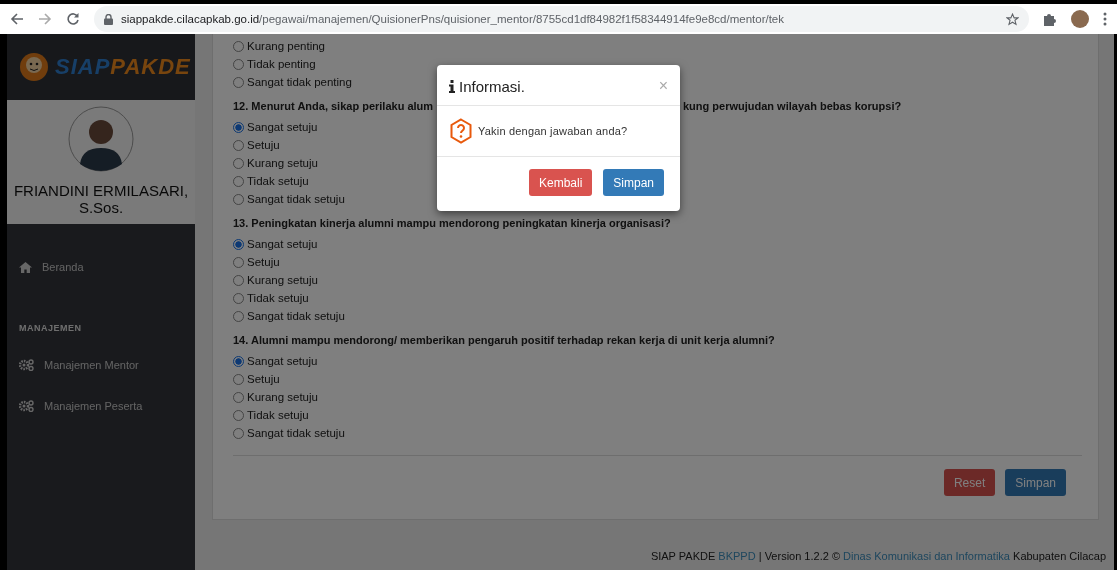  What do you see at coordinates (568, 106) in the screenshot?
I see `question-title: 12. Menurut Anda, sikap perilaku alum kung perwujudan wilayah bebas korupsi?` at bounding box center [568, 106].